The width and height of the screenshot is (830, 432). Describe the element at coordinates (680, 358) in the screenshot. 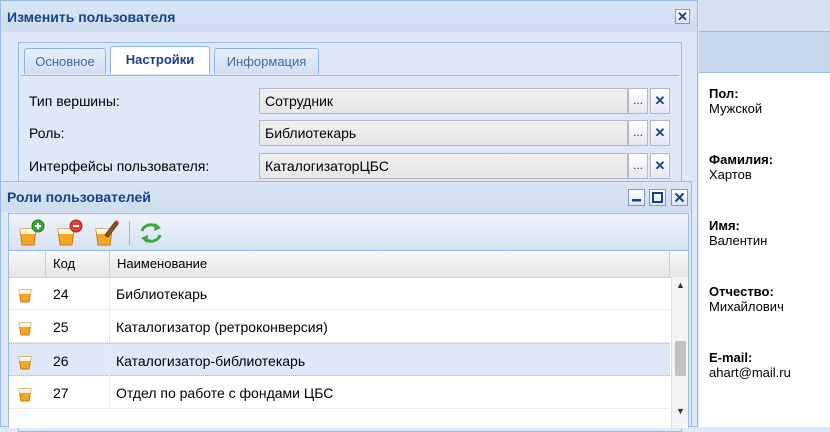

I see `scroll-thumb` at that location.